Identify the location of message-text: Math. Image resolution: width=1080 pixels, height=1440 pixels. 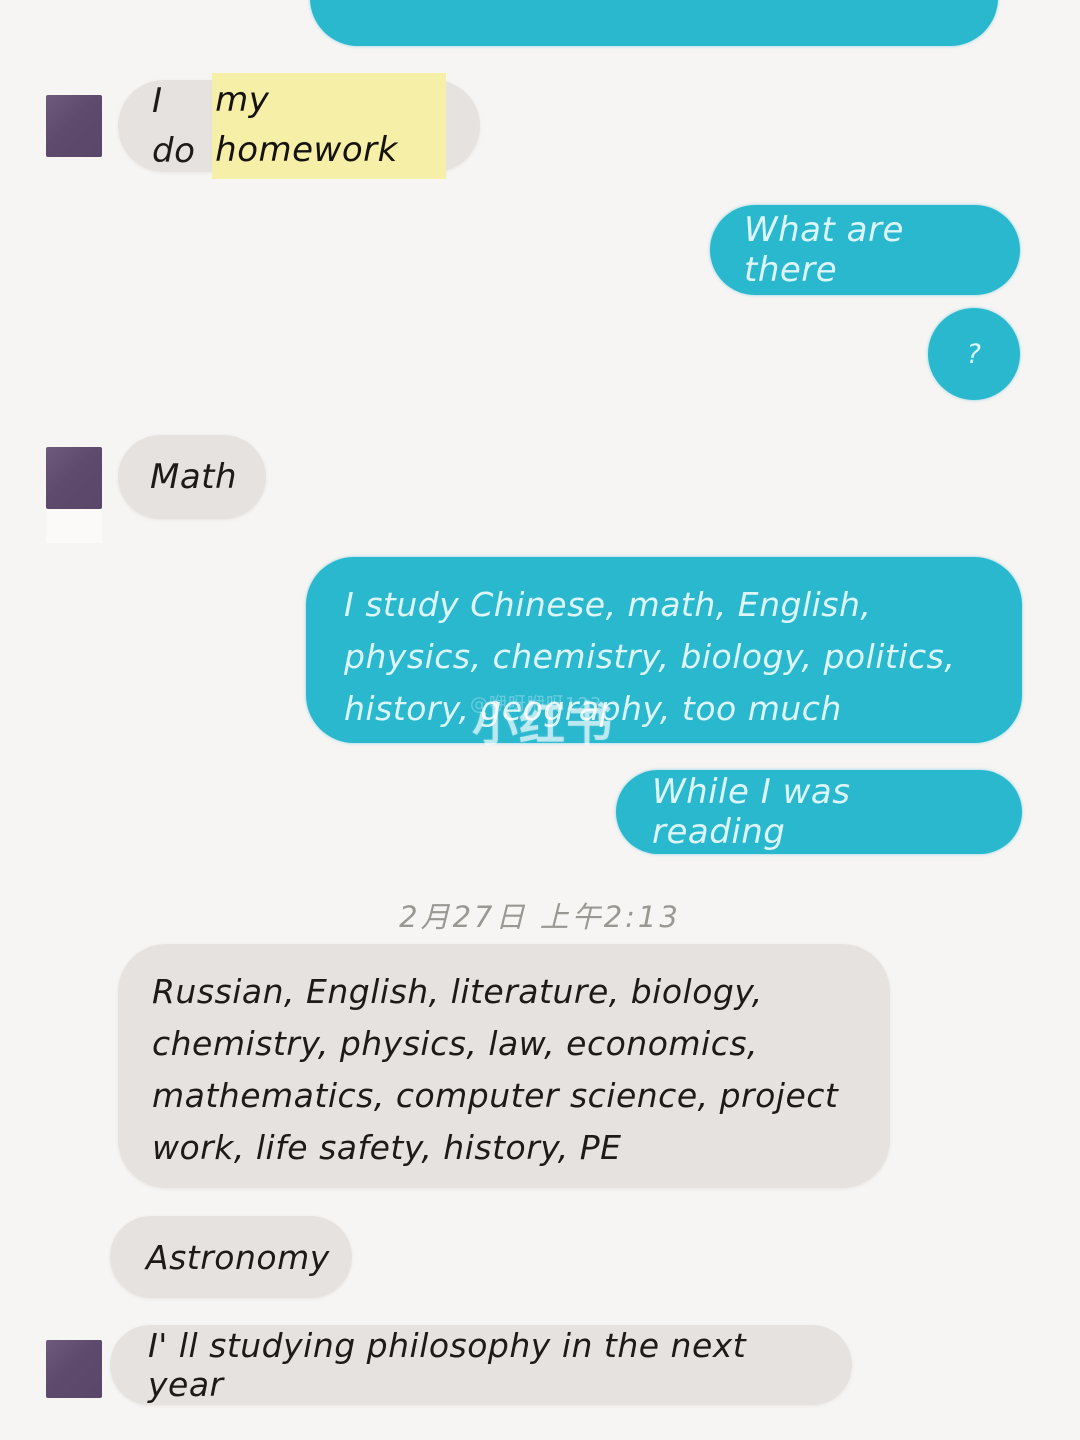
(194, 477).